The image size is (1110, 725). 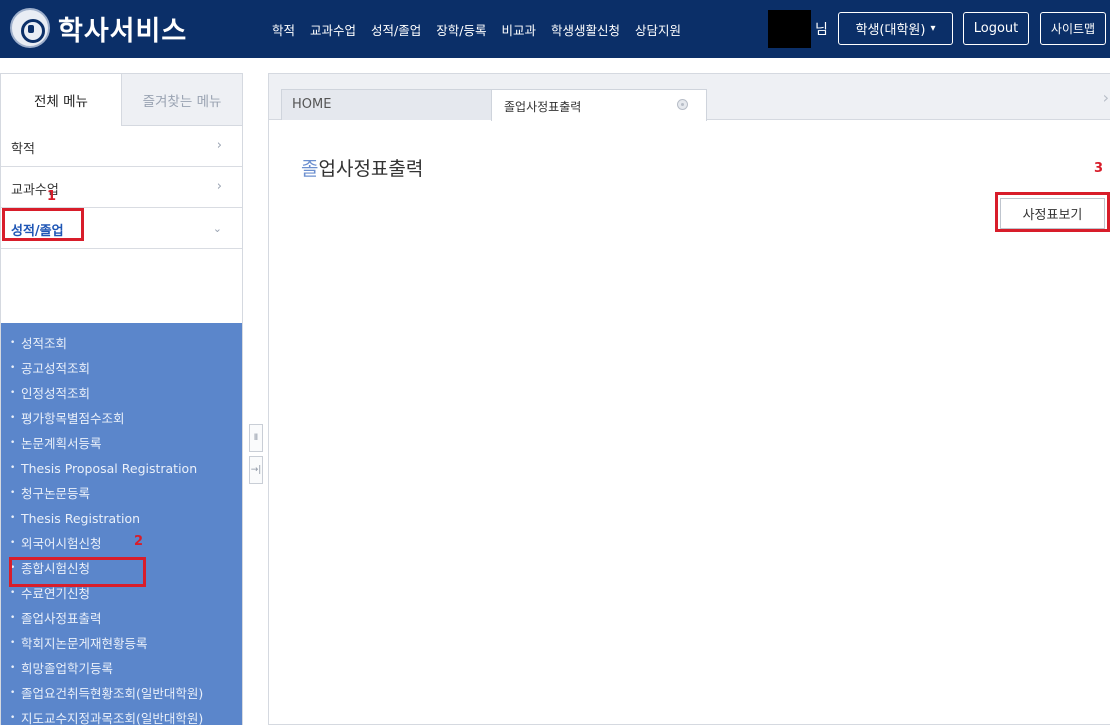 What do you see at coordinates (585, 29) in the screenshot?
I see `nav-item-student-life: 학생생활신청` at bounding box center [585, 29].